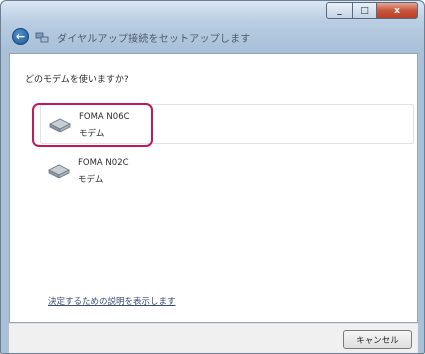 The image size is (425, 354). Describe the element at coordinates (42, 37) in the screenshot. I see `dialup-connection-icon` at that location.